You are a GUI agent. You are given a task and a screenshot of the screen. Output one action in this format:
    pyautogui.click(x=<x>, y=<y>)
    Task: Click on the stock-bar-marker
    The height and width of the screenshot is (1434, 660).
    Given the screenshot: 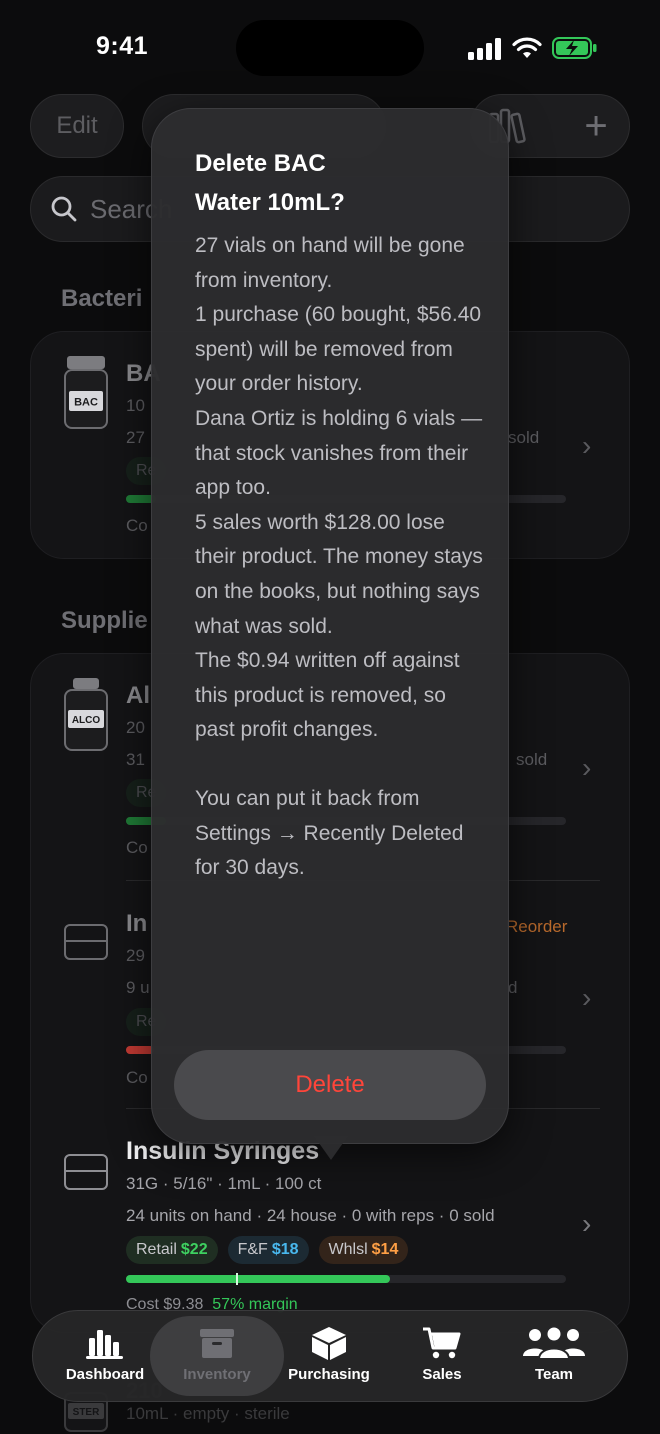 What is the action you would take?
    pyautogui.click(x=237, y=1279)
    